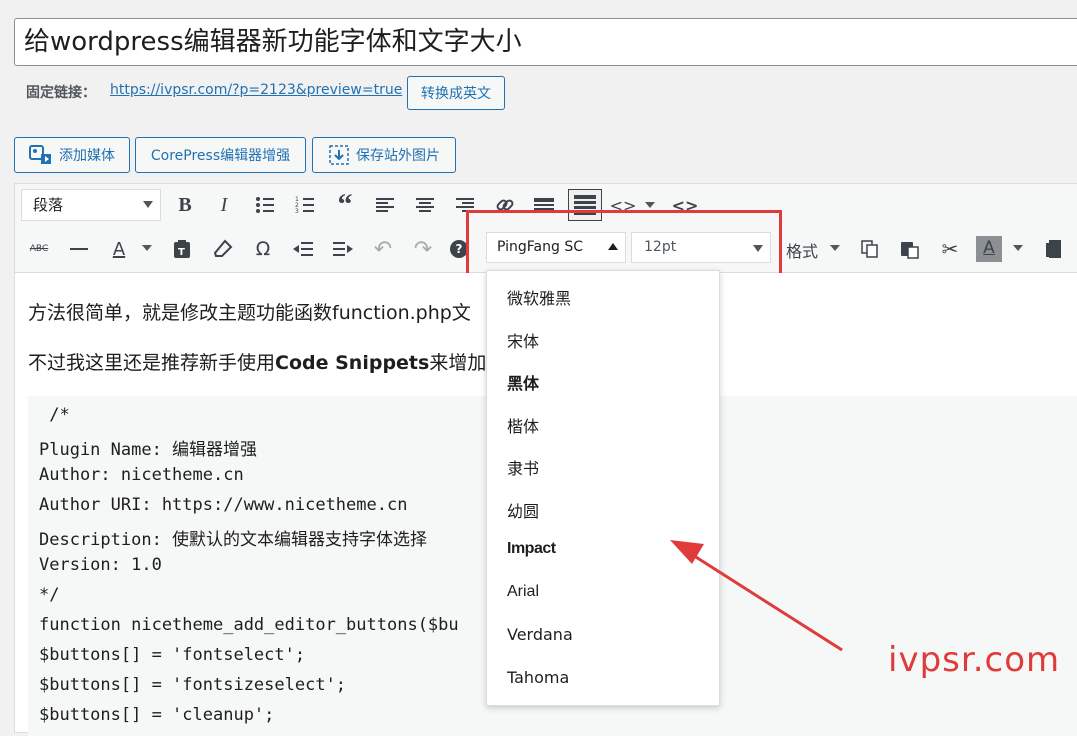  What do you see at coordinates (870, 249) in the screenshot?
I see `copy-icon` at bounding box center [870, 249].